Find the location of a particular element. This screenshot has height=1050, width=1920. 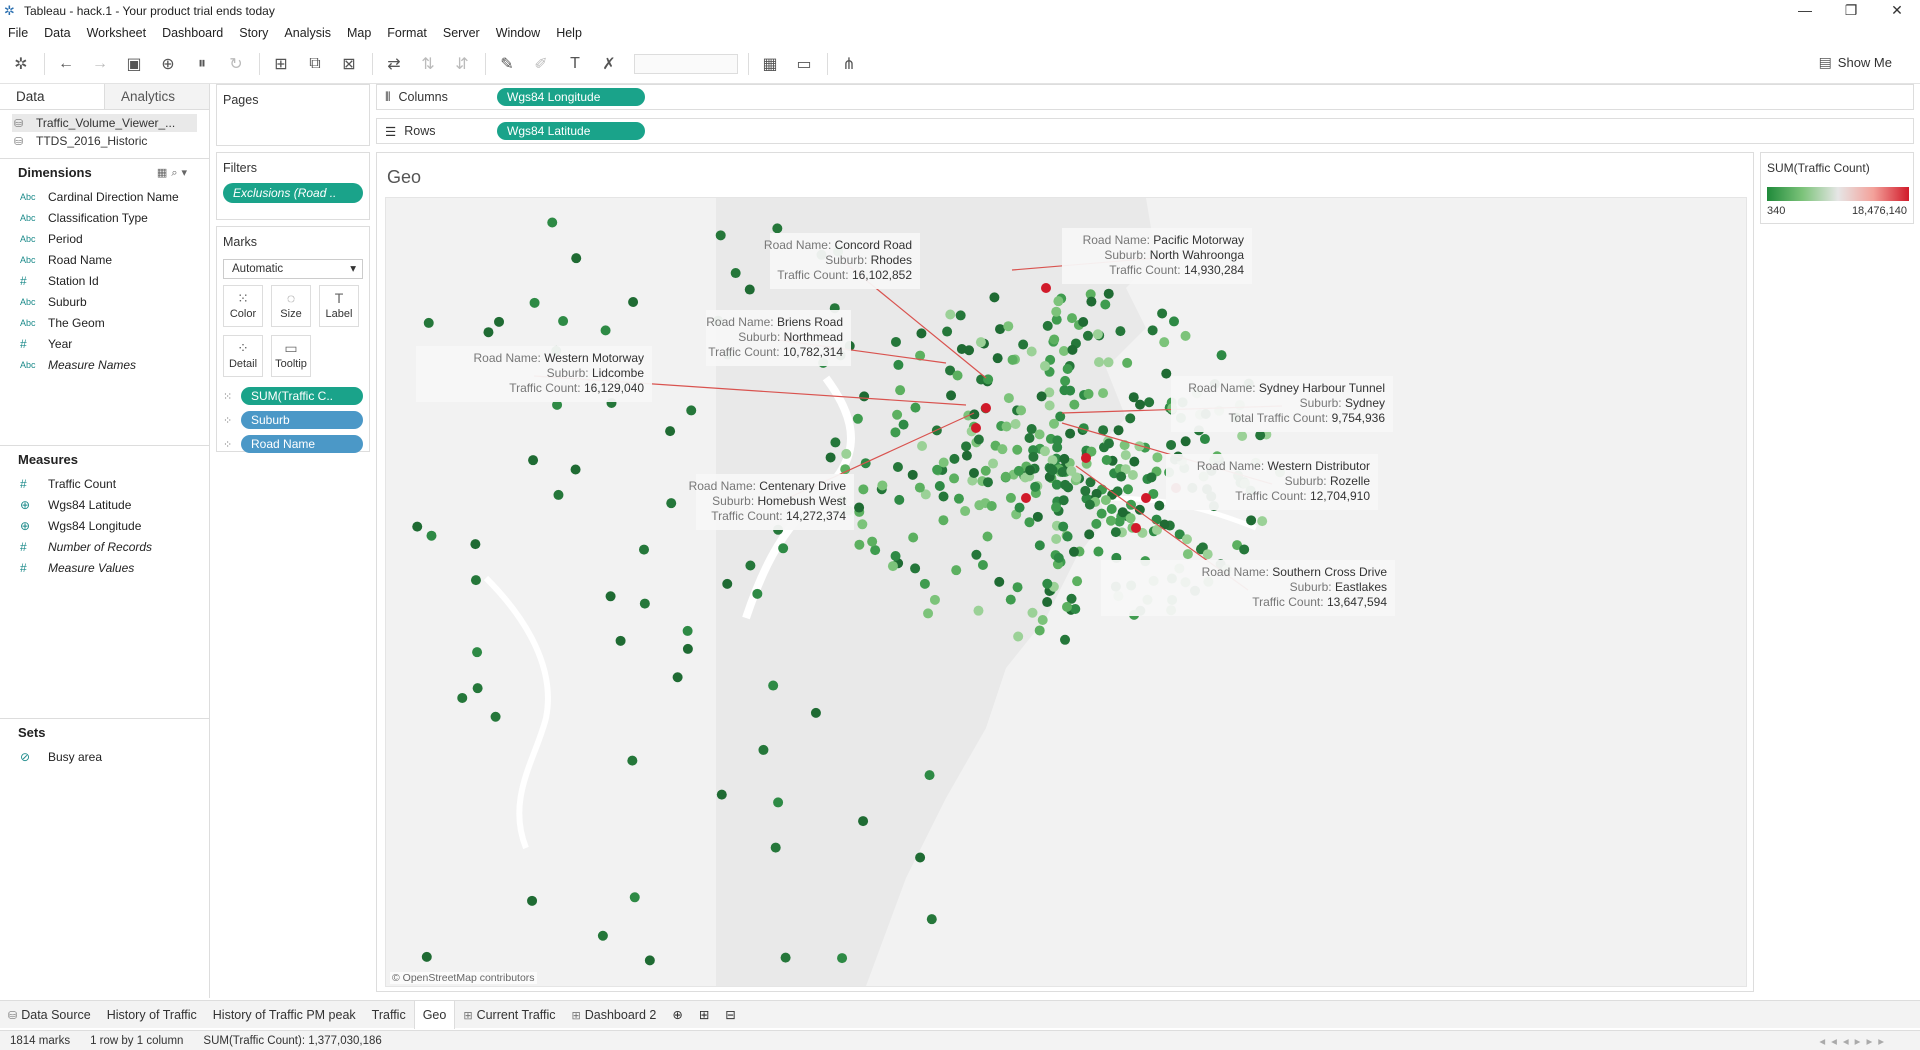

field-item: # Station Id is located at coordinates (104, 280).